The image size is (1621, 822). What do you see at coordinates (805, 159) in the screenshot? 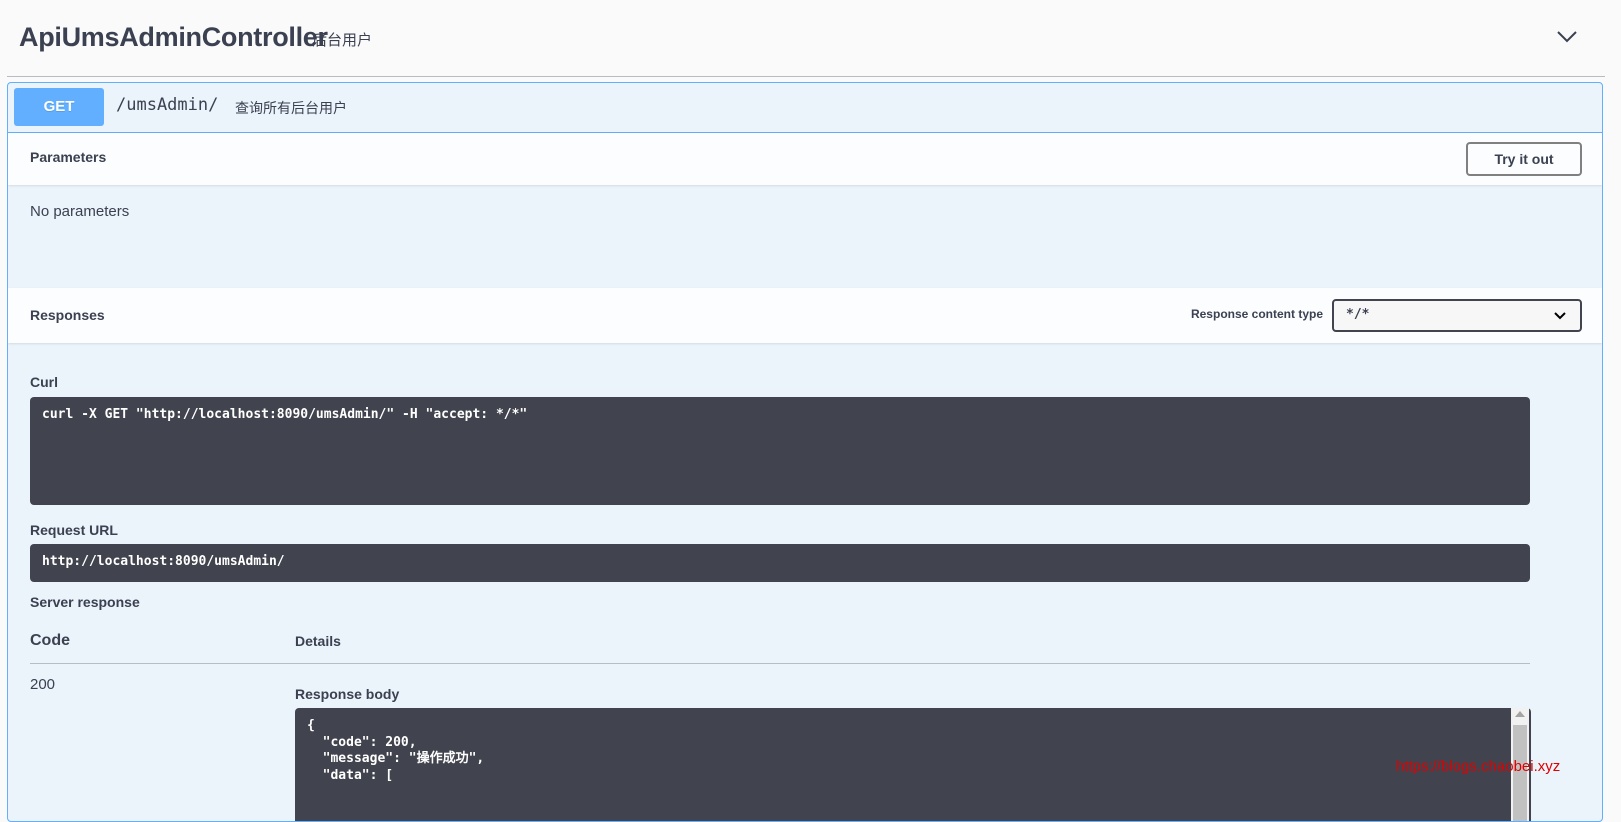
I see `parameters-header: Parameters Try it out` at bounding box center [805, 159].